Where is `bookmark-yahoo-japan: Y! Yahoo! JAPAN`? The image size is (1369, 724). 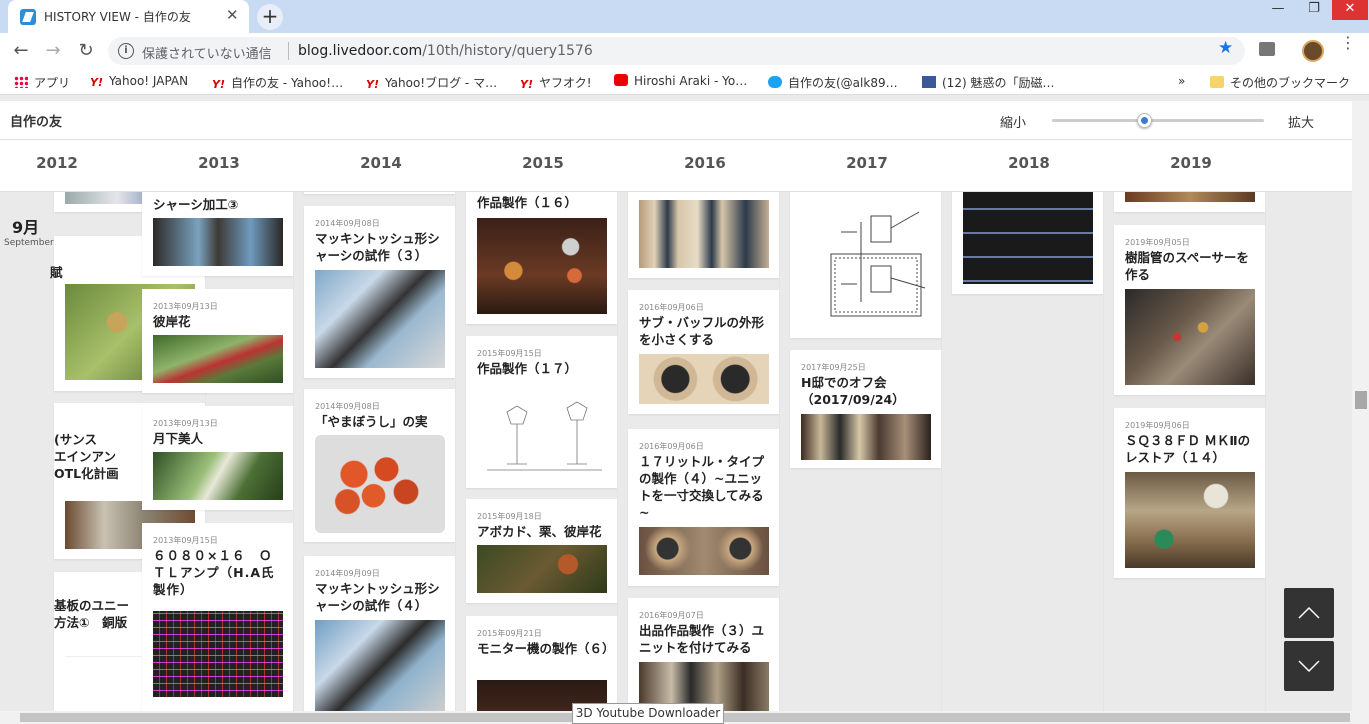
bookmark-yahoo-japan: Y! Yahoo! JAPAN is located at coordinates (139, 81).